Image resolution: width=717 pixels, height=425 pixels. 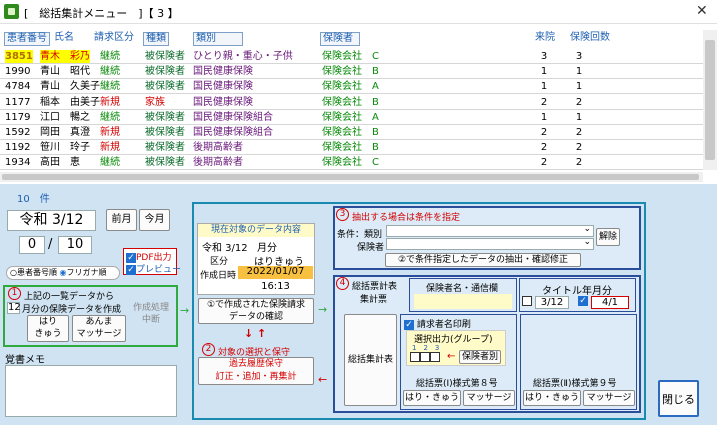 I want to click on table-row: 4784 青山 久美子 継続 被保険者 国民健康保険 保険会社 A 1 1, so click(x=351, y=87).